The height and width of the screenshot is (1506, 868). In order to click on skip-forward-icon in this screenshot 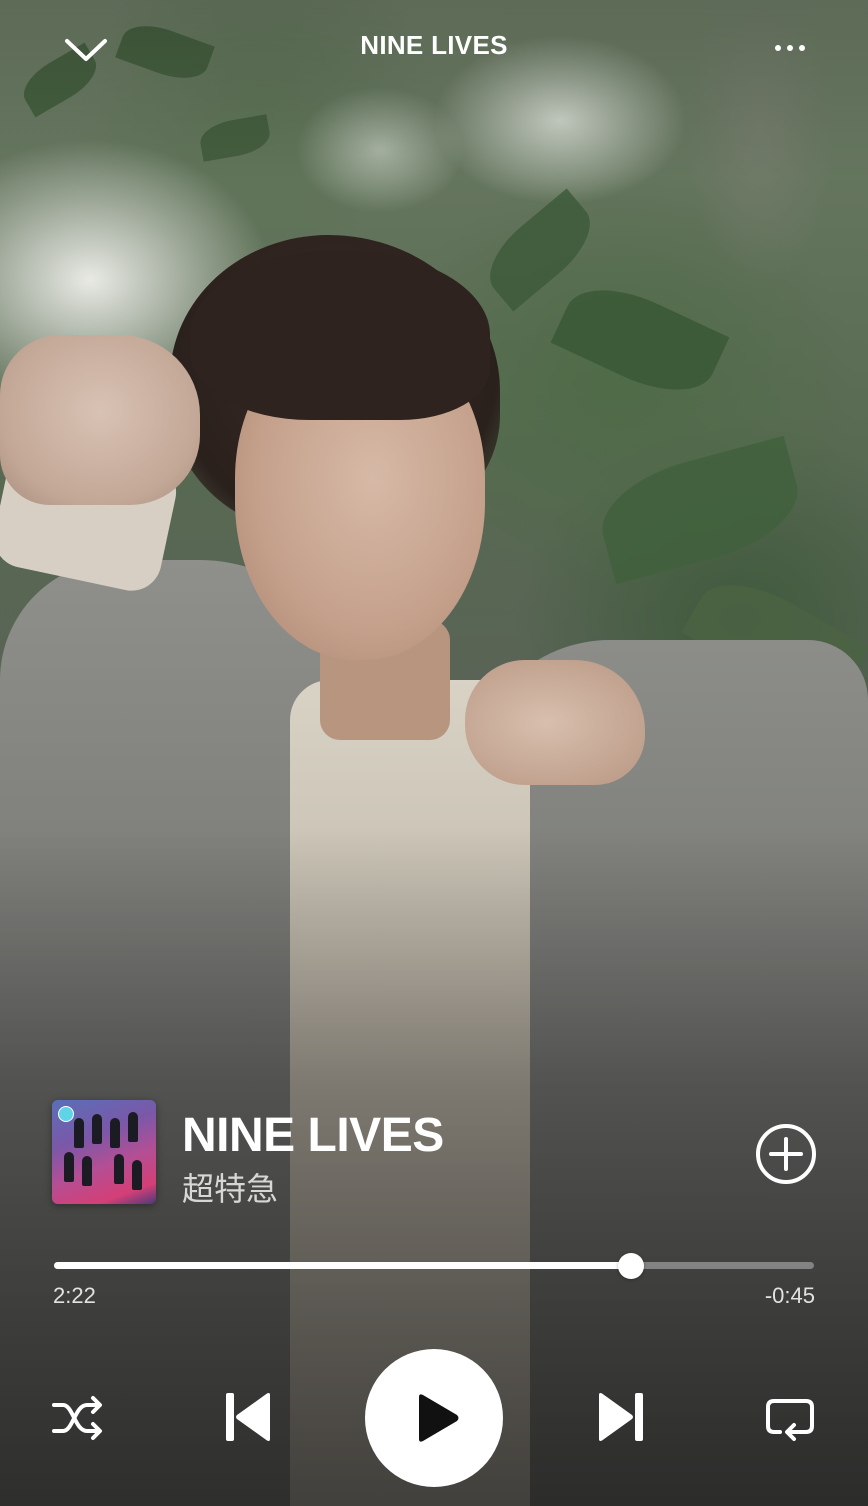, I will do `click(621, 1417)`.